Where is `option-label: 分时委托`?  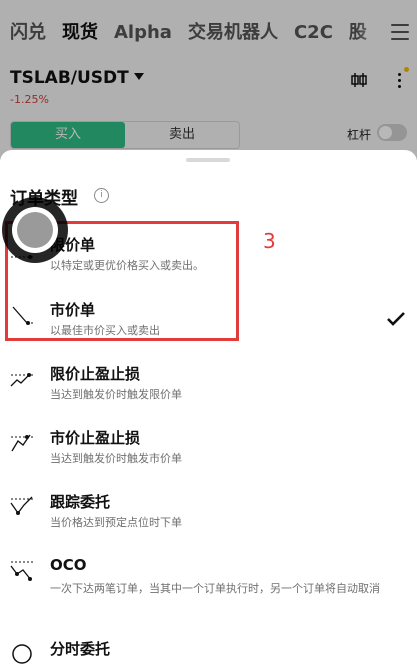 option-label: 分时委托 is located at coordinates (80, 649).